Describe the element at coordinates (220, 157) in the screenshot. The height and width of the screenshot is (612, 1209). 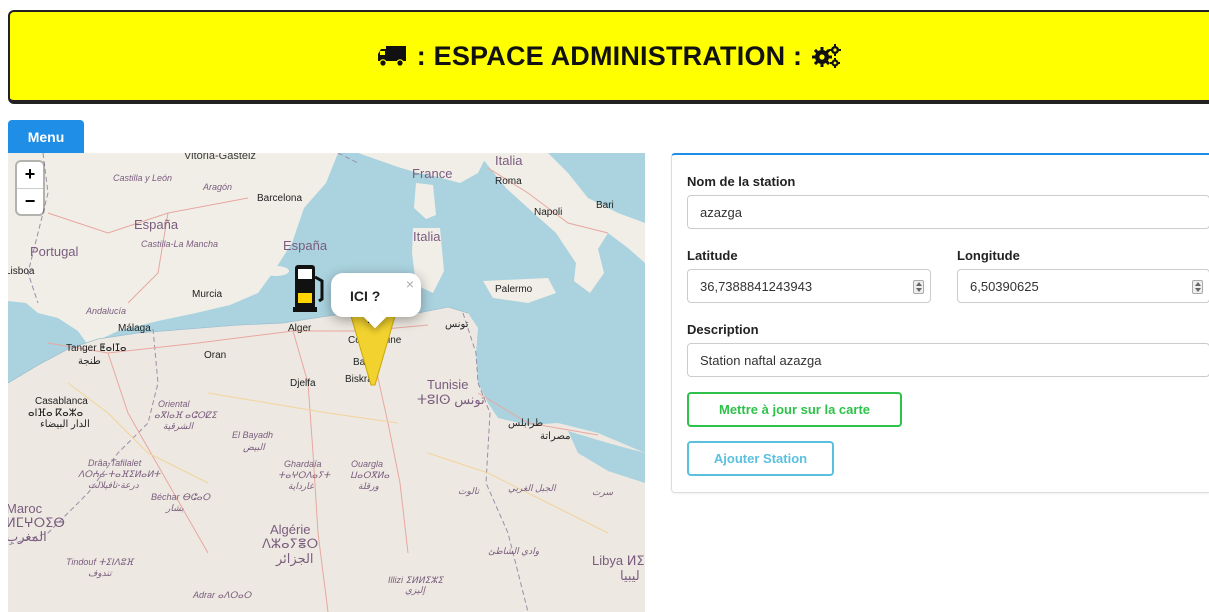
I see `map-label-vitoria: Vitoria-Gasteiz` at that location.